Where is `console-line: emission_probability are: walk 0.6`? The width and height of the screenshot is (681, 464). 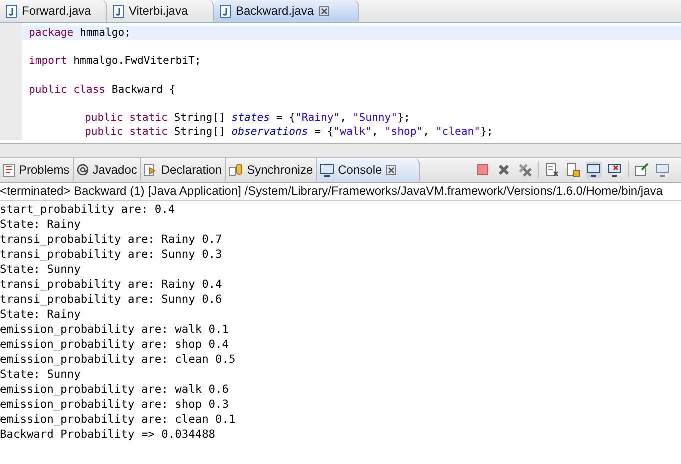 console-line: emission_probability are: walk 0.6 is located at coordinates (115, 389).